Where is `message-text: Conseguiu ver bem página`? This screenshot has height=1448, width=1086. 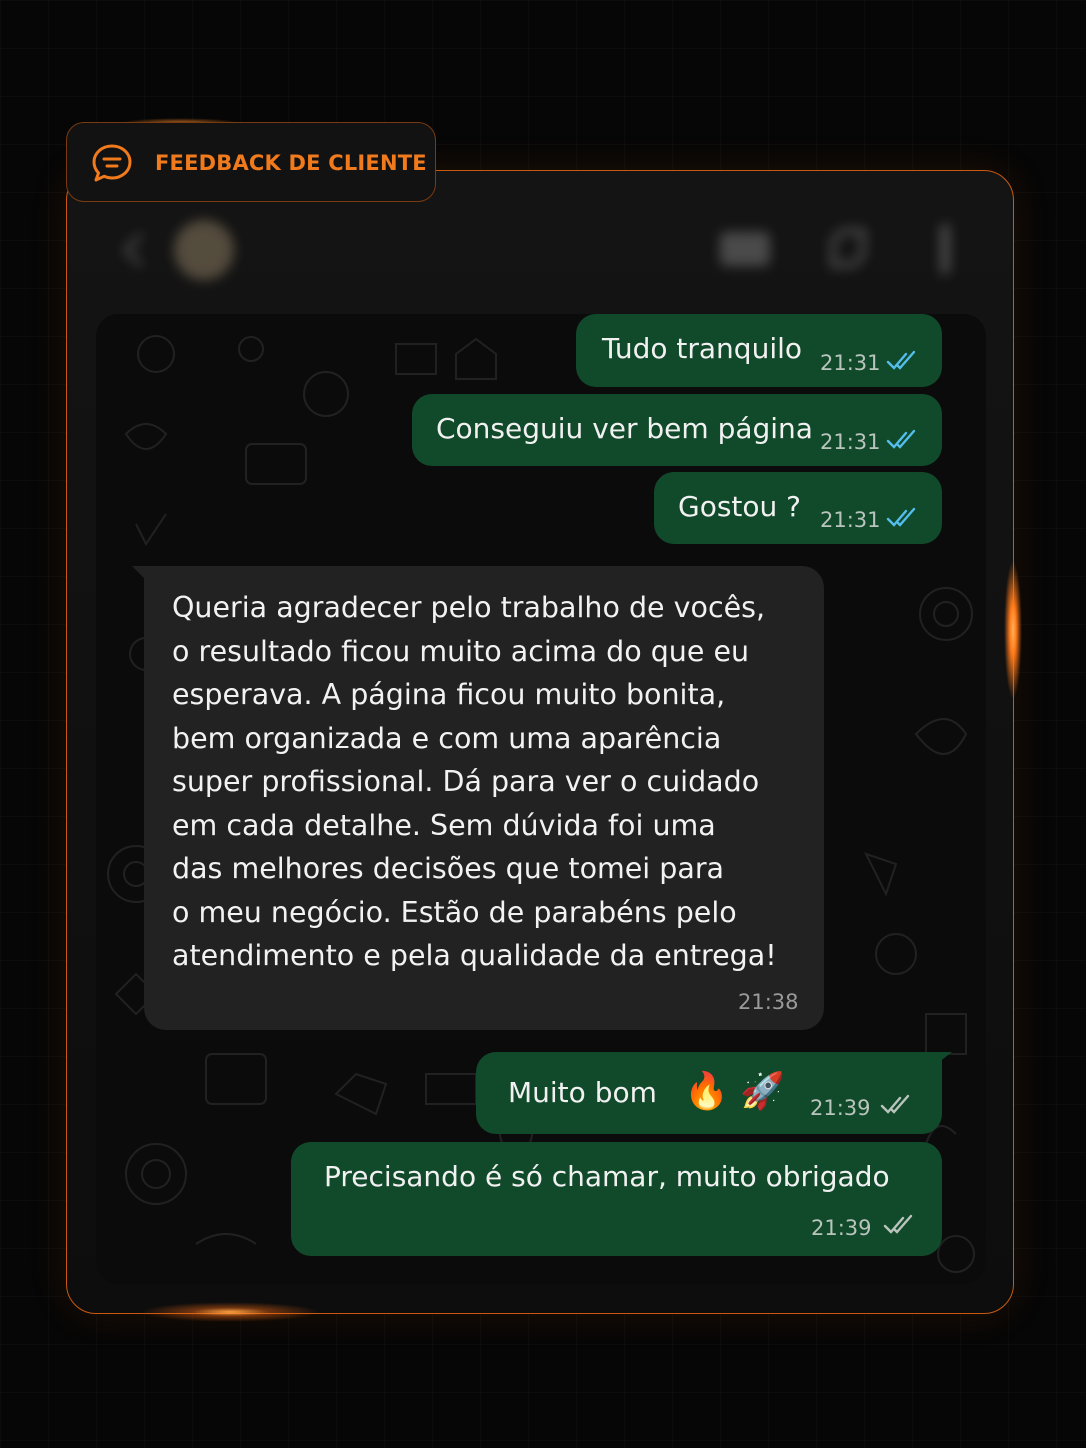 message-text: Conseguiu ver bem página is located at coordinates (624, 428).